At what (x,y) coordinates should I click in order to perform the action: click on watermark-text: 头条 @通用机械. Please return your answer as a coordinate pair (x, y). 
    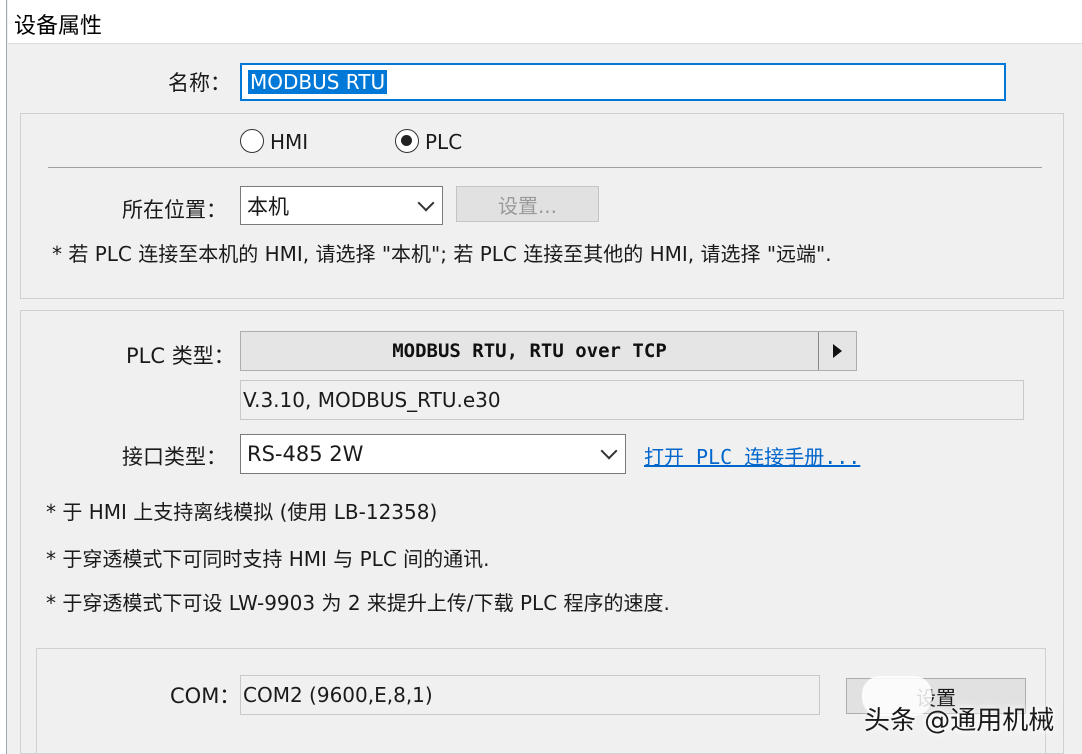
    Looking at the image, I should click on (959, 721).